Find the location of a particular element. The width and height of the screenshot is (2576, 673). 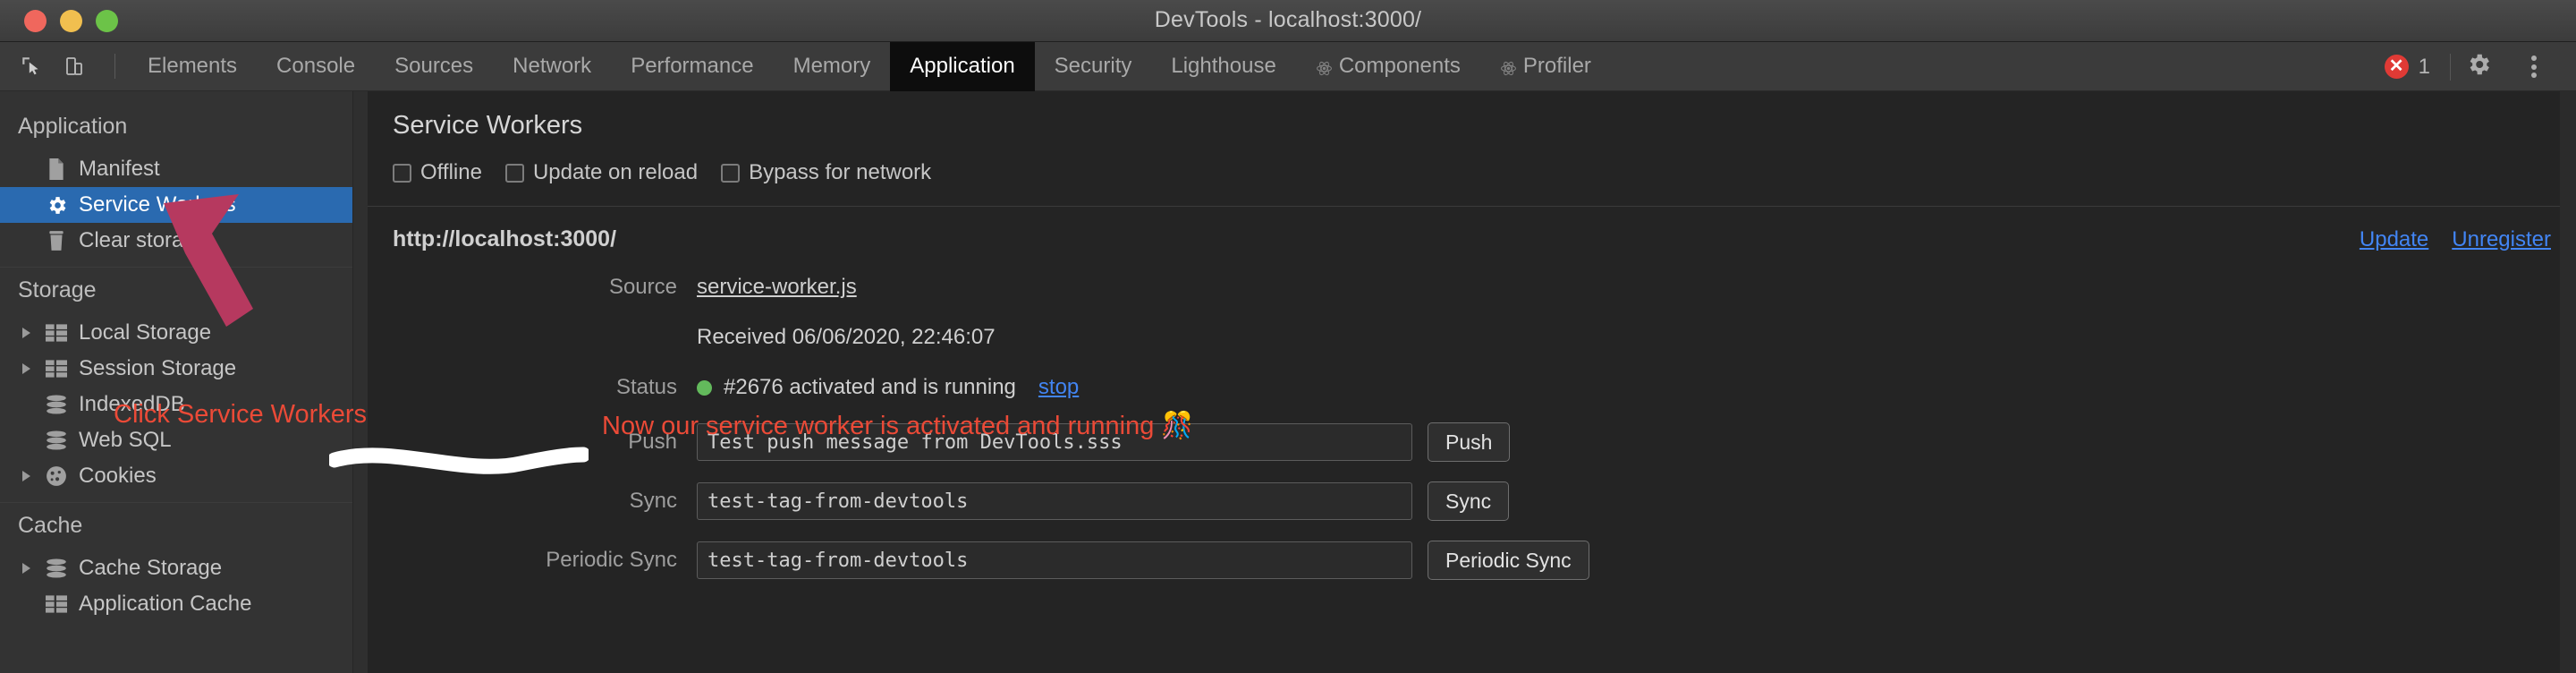

status-value: #2676 activated and is running stop is located at coordinates (888, 388).